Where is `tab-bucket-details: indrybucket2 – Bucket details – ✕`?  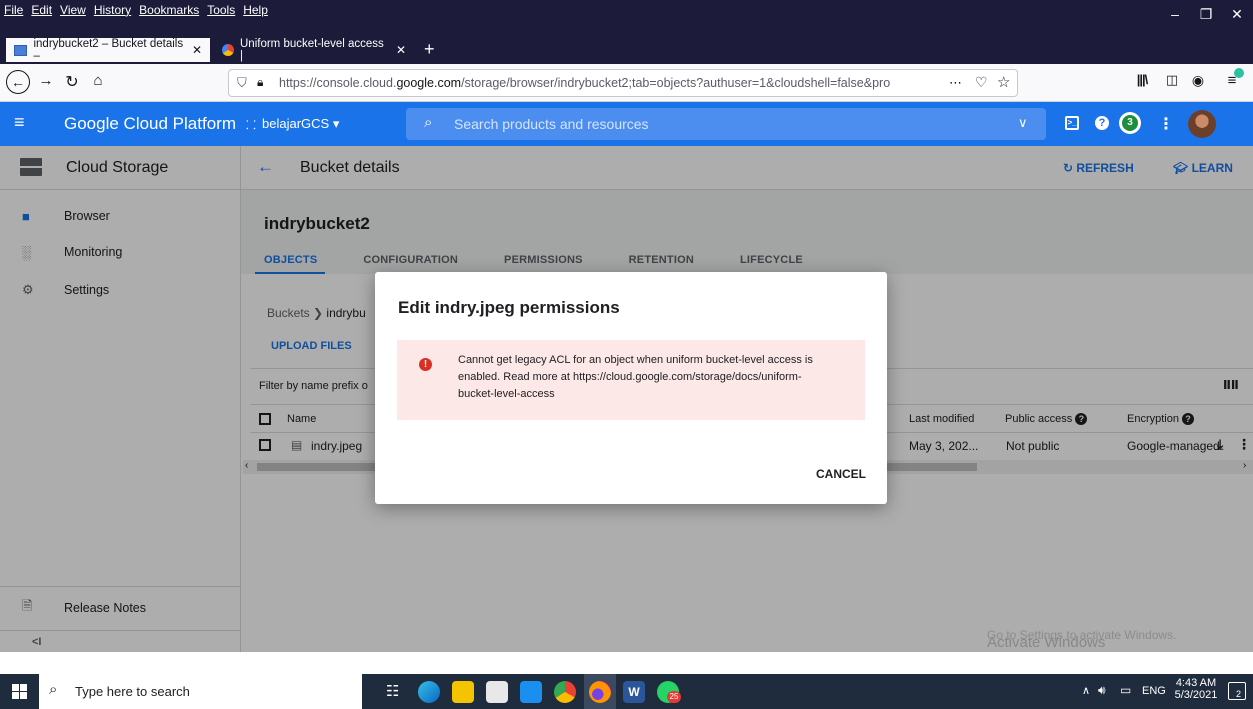 tab-bucket-details: indrybucket2 – Bucket details – ✕ is located at coordinates (108, 50).